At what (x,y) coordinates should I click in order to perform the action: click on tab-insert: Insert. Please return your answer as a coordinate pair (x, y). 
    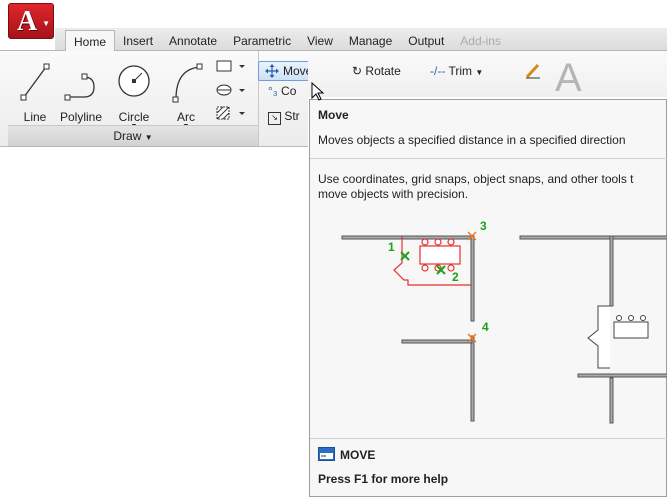
    Looking at the image, I should click on (138, 41).